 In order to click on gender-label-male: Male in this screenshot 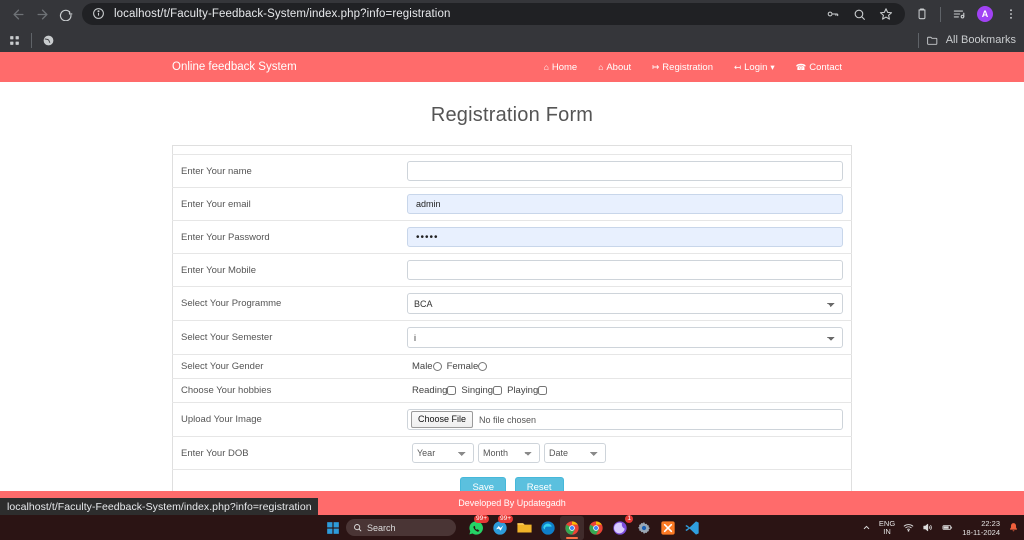, I will do `click(422, 366)`.